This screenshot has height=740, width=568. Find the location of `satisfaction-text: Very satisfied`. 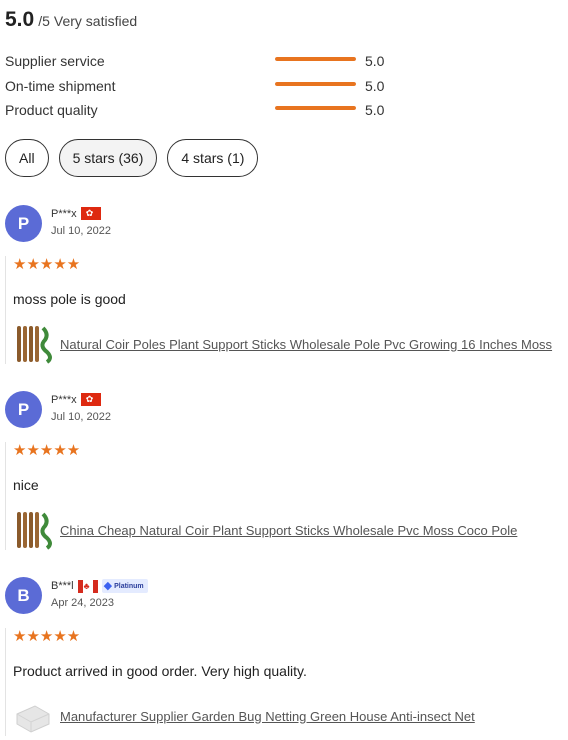

satisfaction-text: Very satisfied is located at coordinates (95, 21).